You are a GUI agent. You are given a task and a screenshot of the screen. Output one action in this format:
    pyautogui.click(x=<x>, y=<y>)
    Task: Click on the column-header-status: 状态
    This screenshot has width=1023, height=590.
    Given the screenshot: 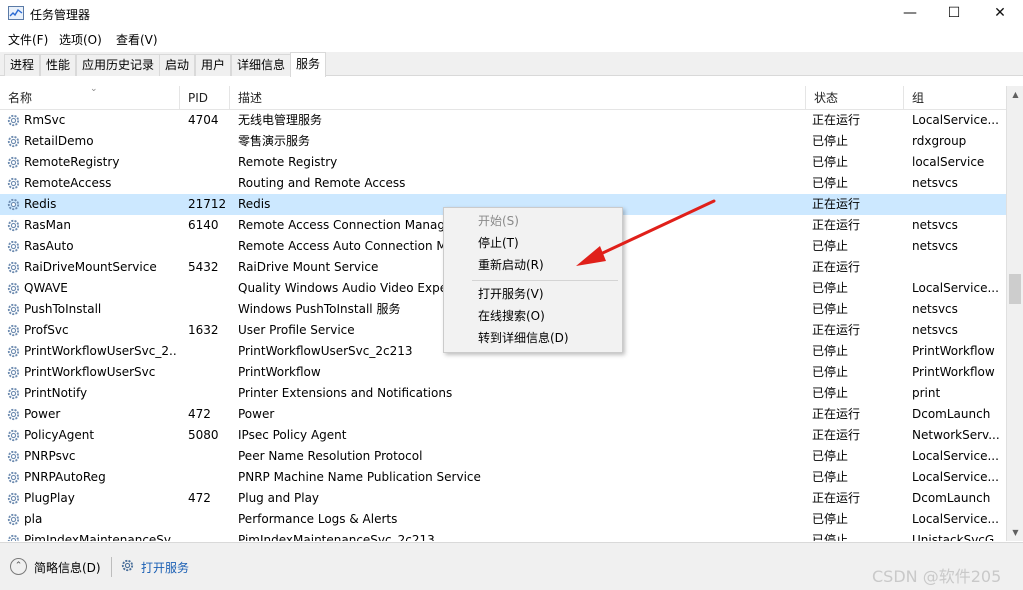 What is the action you would take?
    pyautogui.click(x=855, y=98)
    